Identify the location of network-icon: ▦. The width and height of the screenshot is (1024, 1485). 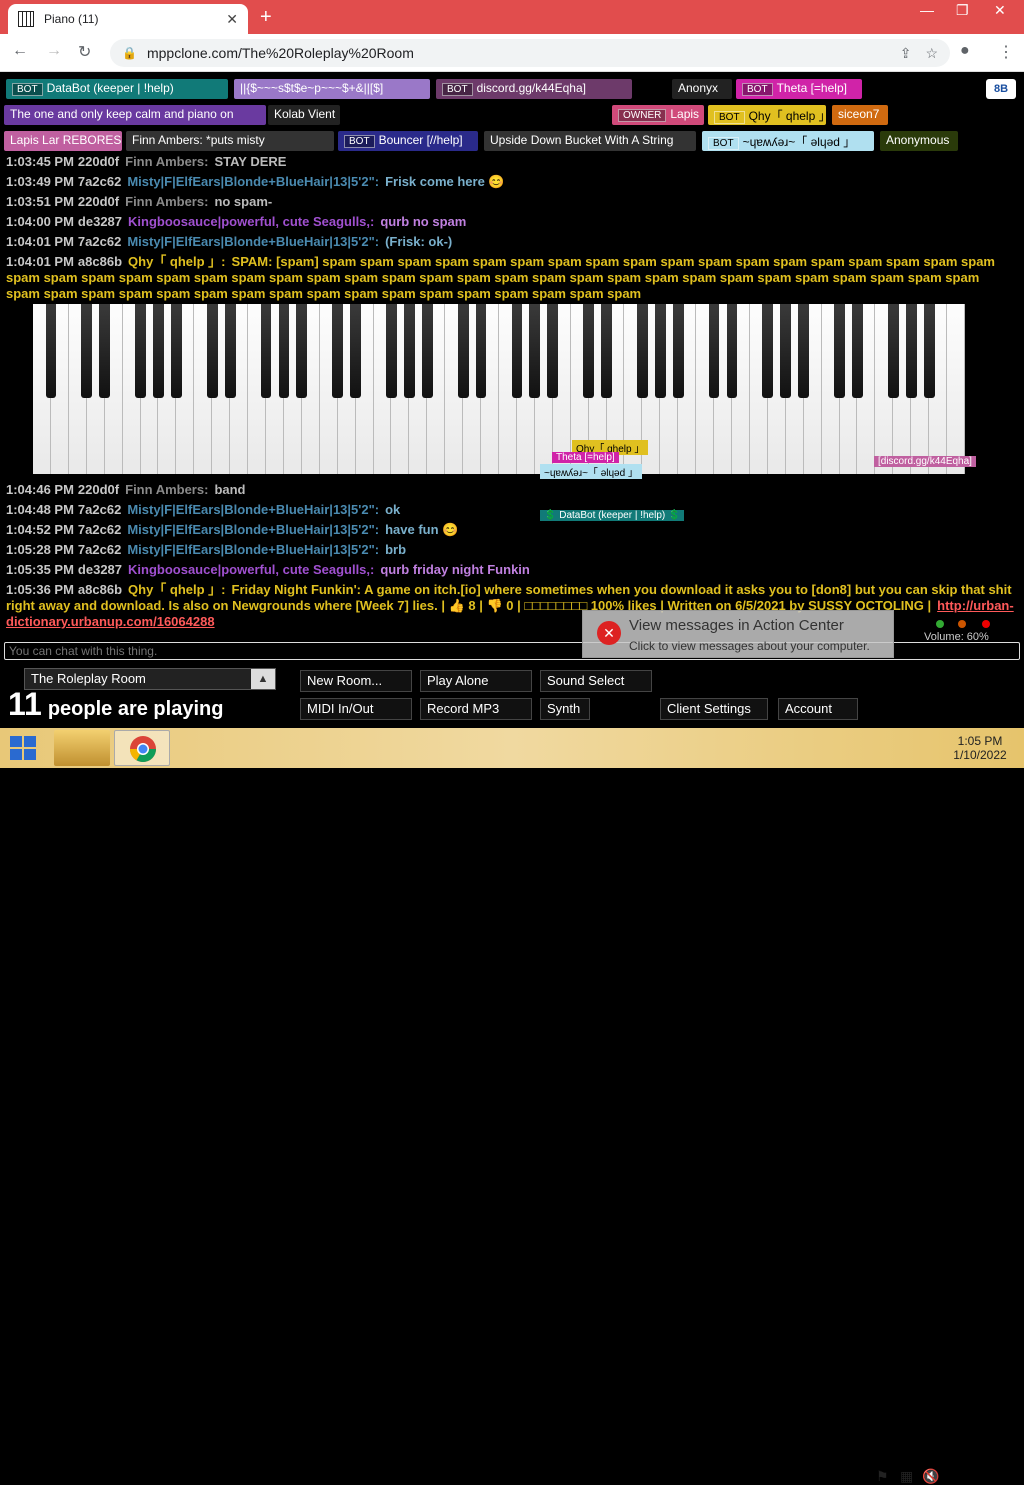
(906, 1476).